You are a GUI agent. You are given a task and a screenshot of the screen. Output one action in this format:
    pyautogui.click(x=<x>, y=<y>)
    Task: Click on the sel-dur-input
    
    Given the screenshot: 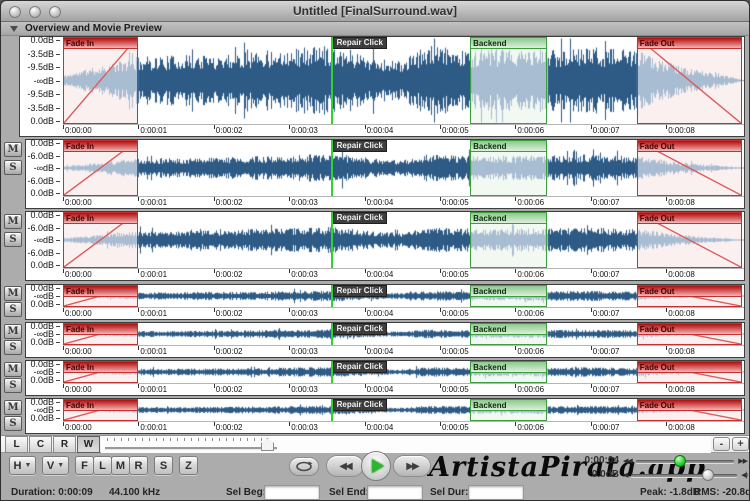 What is the action you would take?
    pyautogui.click(x=496, y=492)
    